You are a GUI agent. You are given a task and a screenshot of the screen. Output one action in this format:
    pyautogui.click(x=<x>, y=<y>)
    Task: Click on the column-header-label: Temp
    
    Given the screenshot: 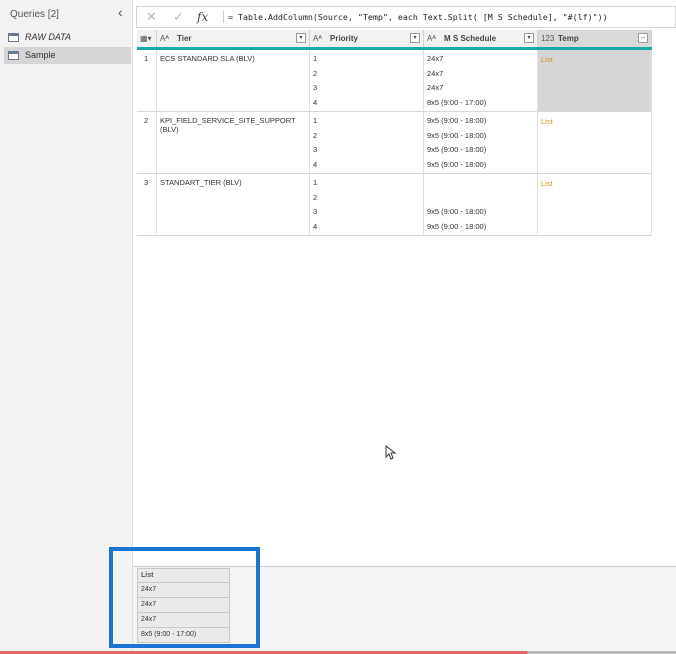 What is the action you would take?
    pyautogui.click(x=568, y=38)
    